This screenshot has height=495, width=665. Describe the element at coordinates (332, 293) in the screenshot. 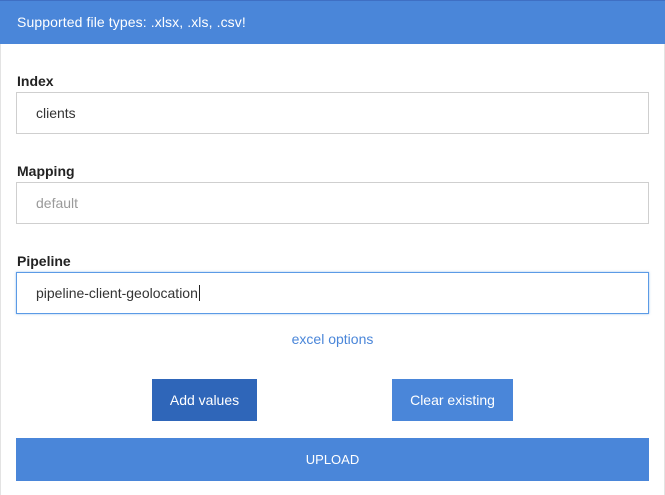

I see `pipeline-input: pipeline-client-geolocation` at that location.